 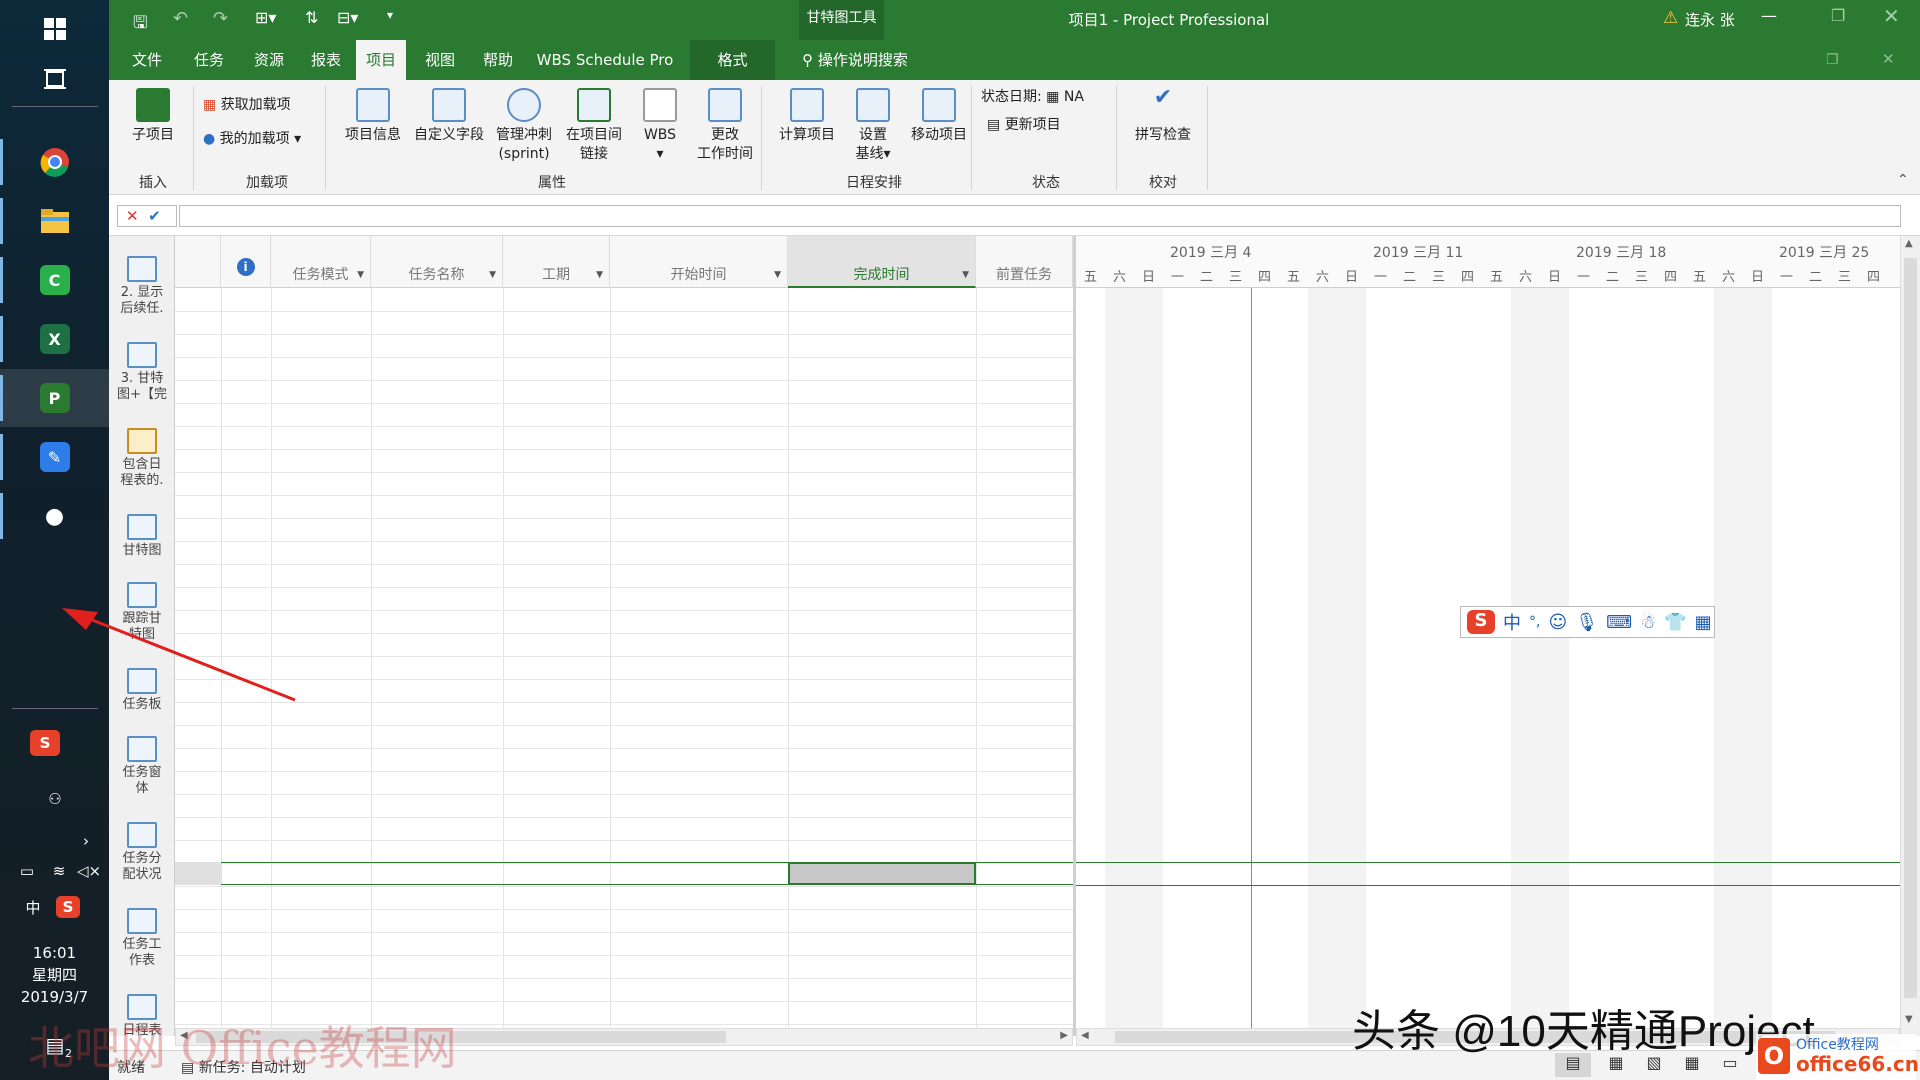 I want to click on office66-logo: O Office教程网 office66.cn, so click(x=1837, y=1057).